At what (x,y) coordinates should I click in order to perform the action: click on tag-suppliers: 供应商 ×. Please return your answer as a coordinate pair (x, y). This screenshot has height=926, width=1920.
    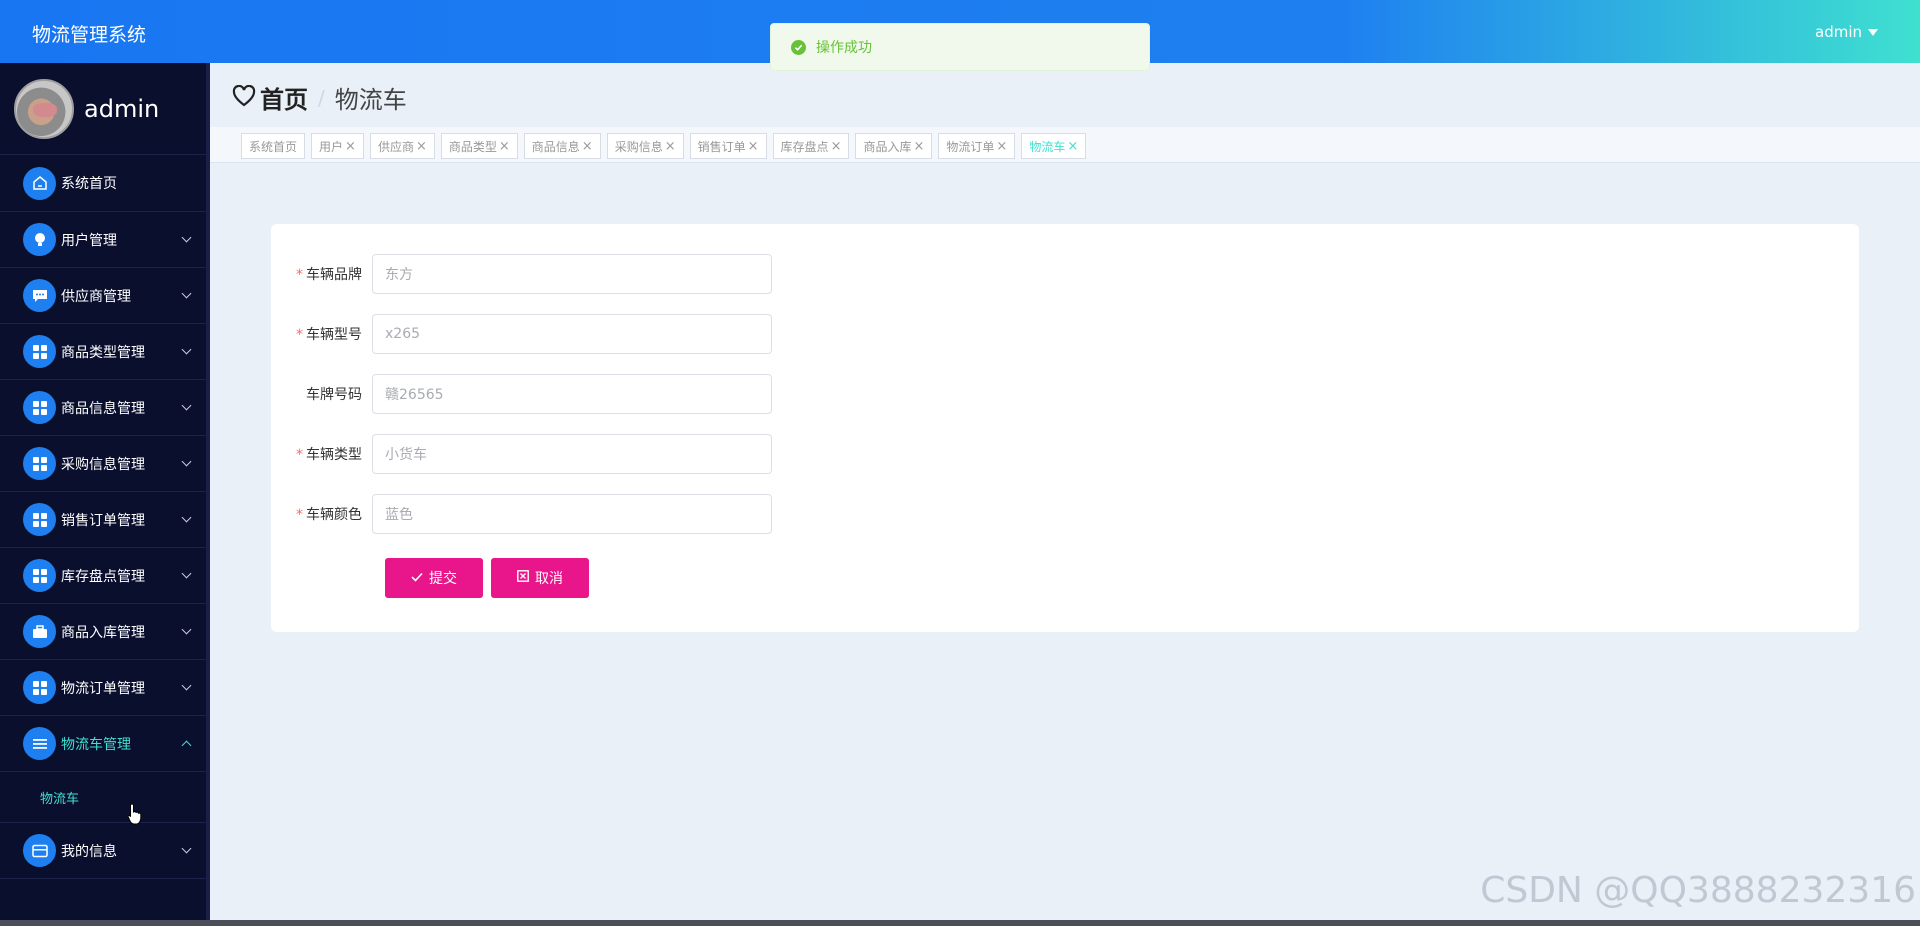
    Looking at the image, I should click on (402, 146).